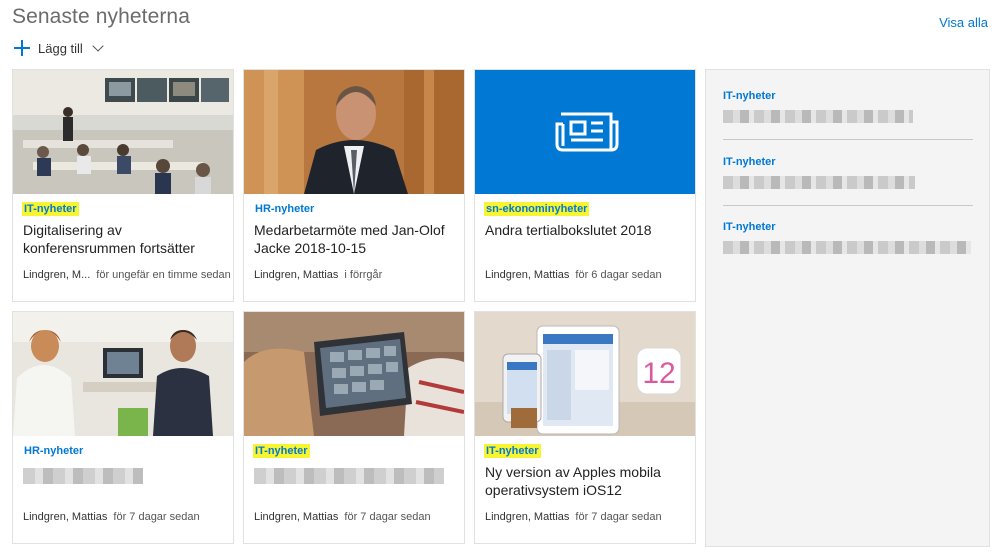 The image size is (998, 559). I want to click on see-all-link: Visa alla, so click(963, 22).